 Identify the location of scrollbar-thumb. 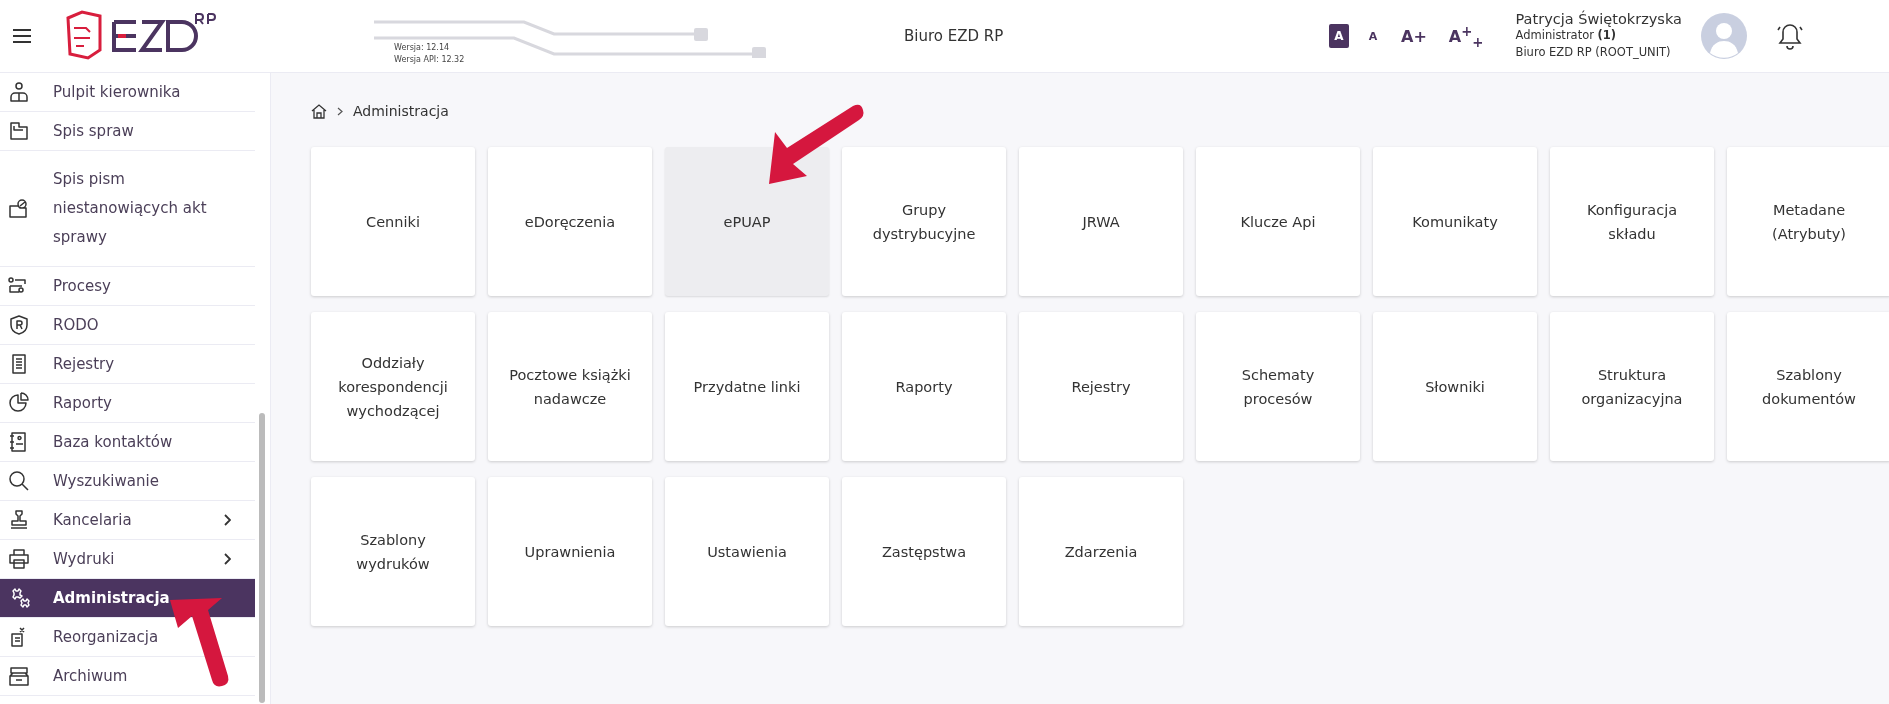
(262, 558).